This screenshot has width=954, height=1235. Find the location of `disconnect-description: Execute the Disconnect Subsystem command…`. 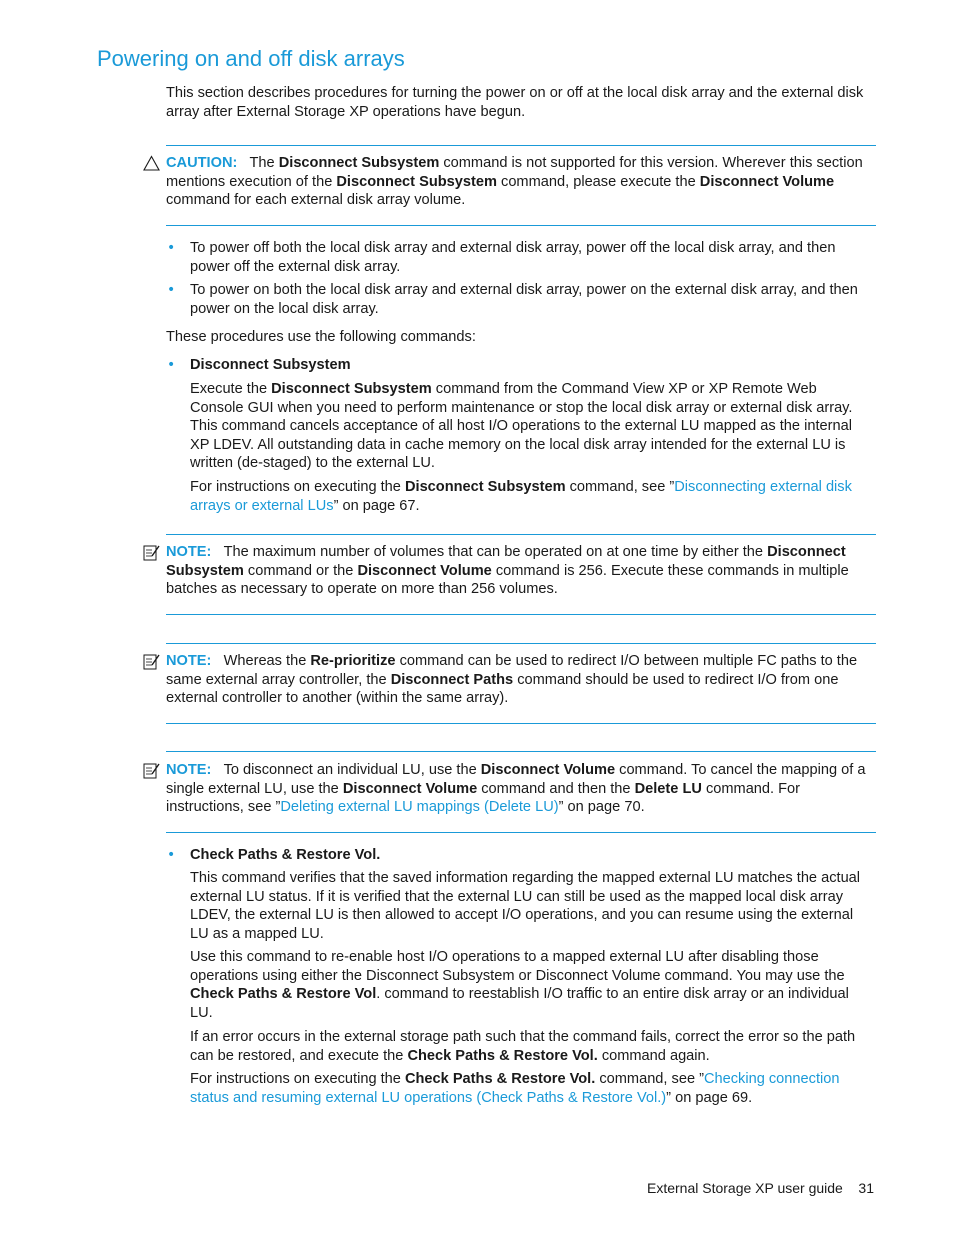

disconnect-description: Execute the Disconnect Subsystem command… is located at coordinates (532, 426).